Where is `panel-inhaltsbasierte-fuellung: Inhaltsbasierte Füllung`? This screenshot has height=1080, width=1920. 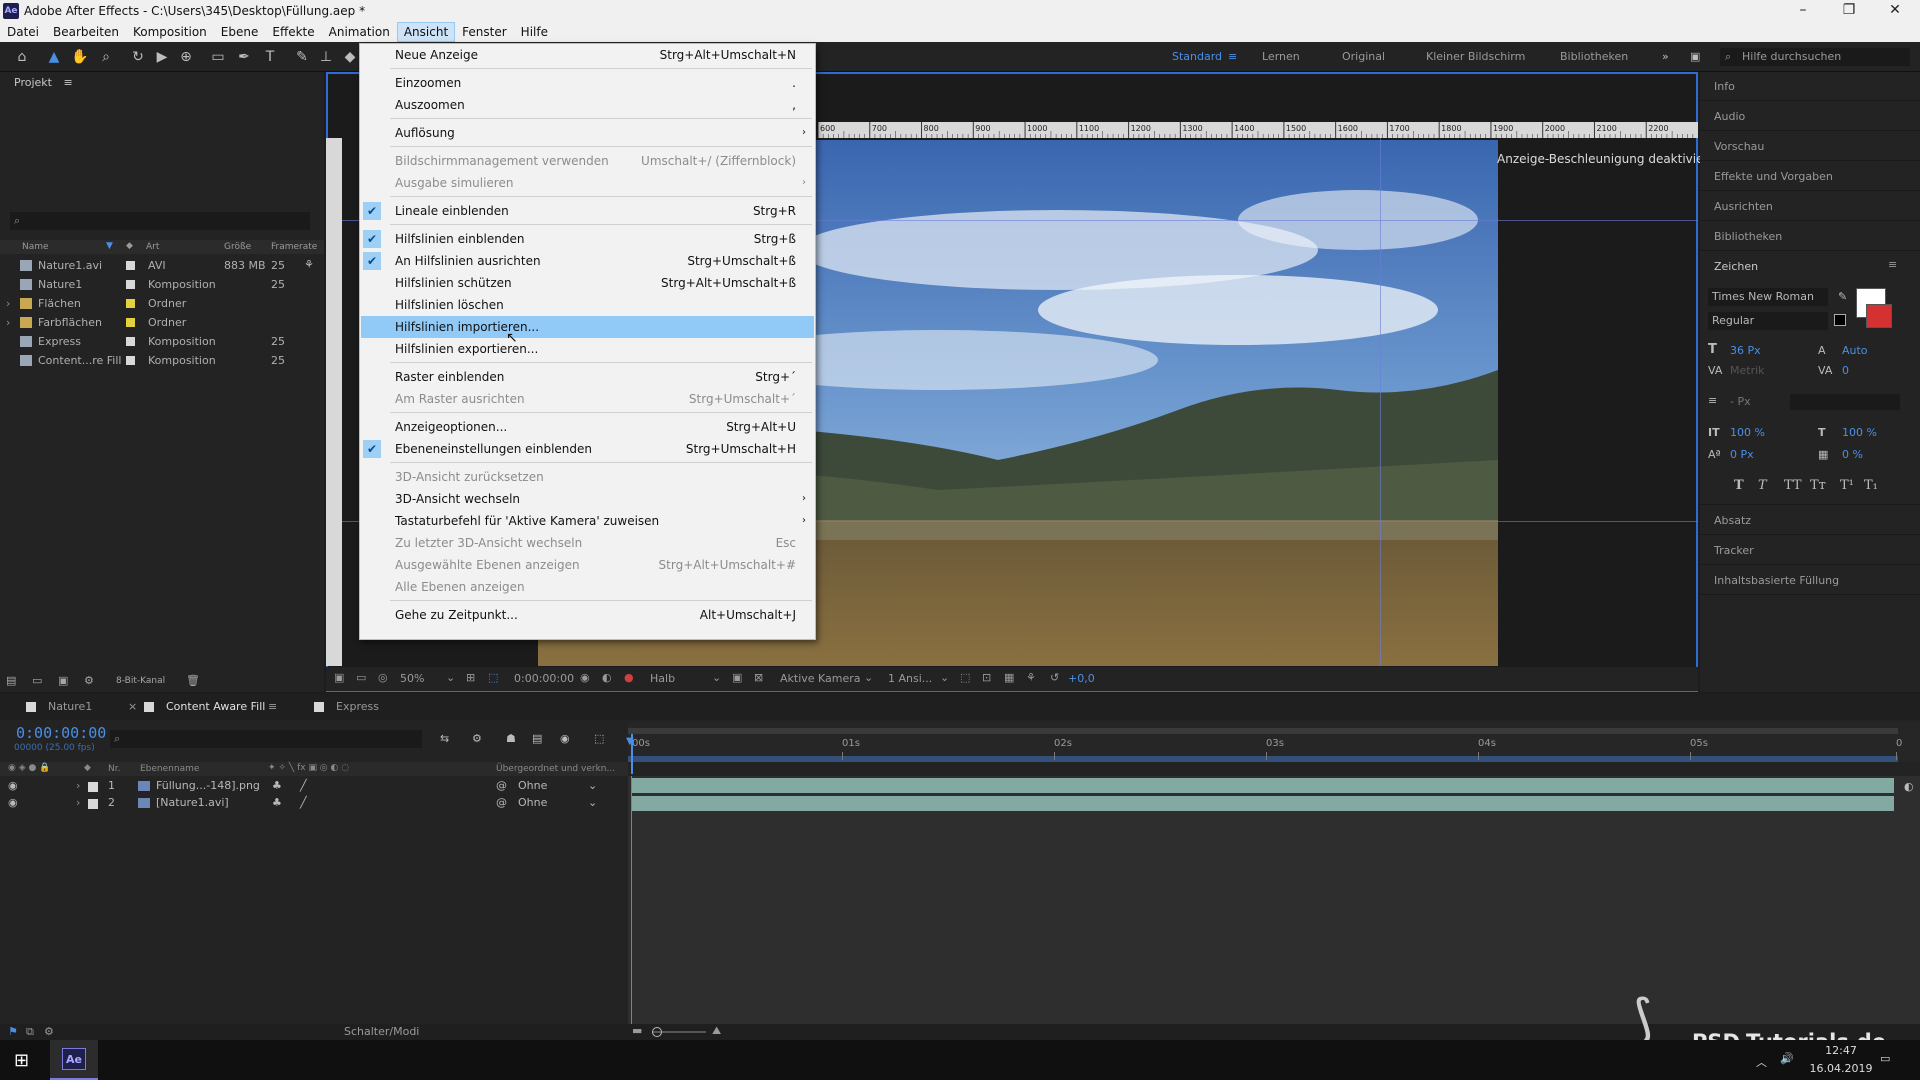
panel-inhaltsbasierte-fuellung: Inhaltsbasierte Füllung is located at coordinates (1776, 580).